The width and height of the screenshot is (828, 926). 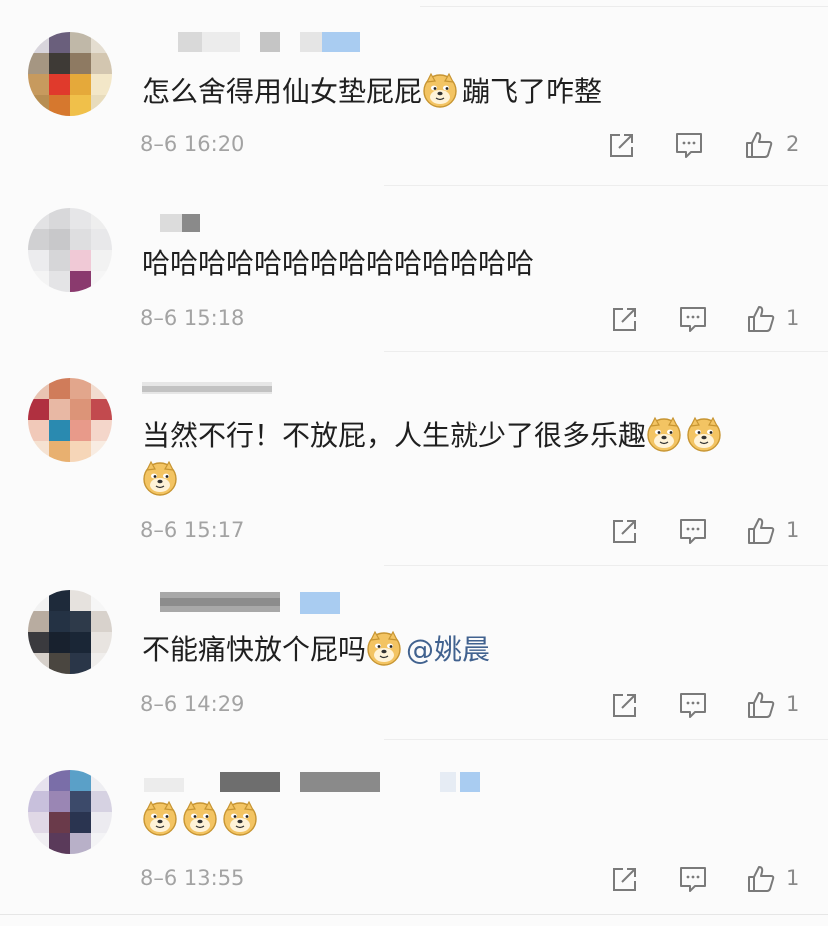 I want to click on timestamp: 8–6 16:20, so click(x=192, y=144).